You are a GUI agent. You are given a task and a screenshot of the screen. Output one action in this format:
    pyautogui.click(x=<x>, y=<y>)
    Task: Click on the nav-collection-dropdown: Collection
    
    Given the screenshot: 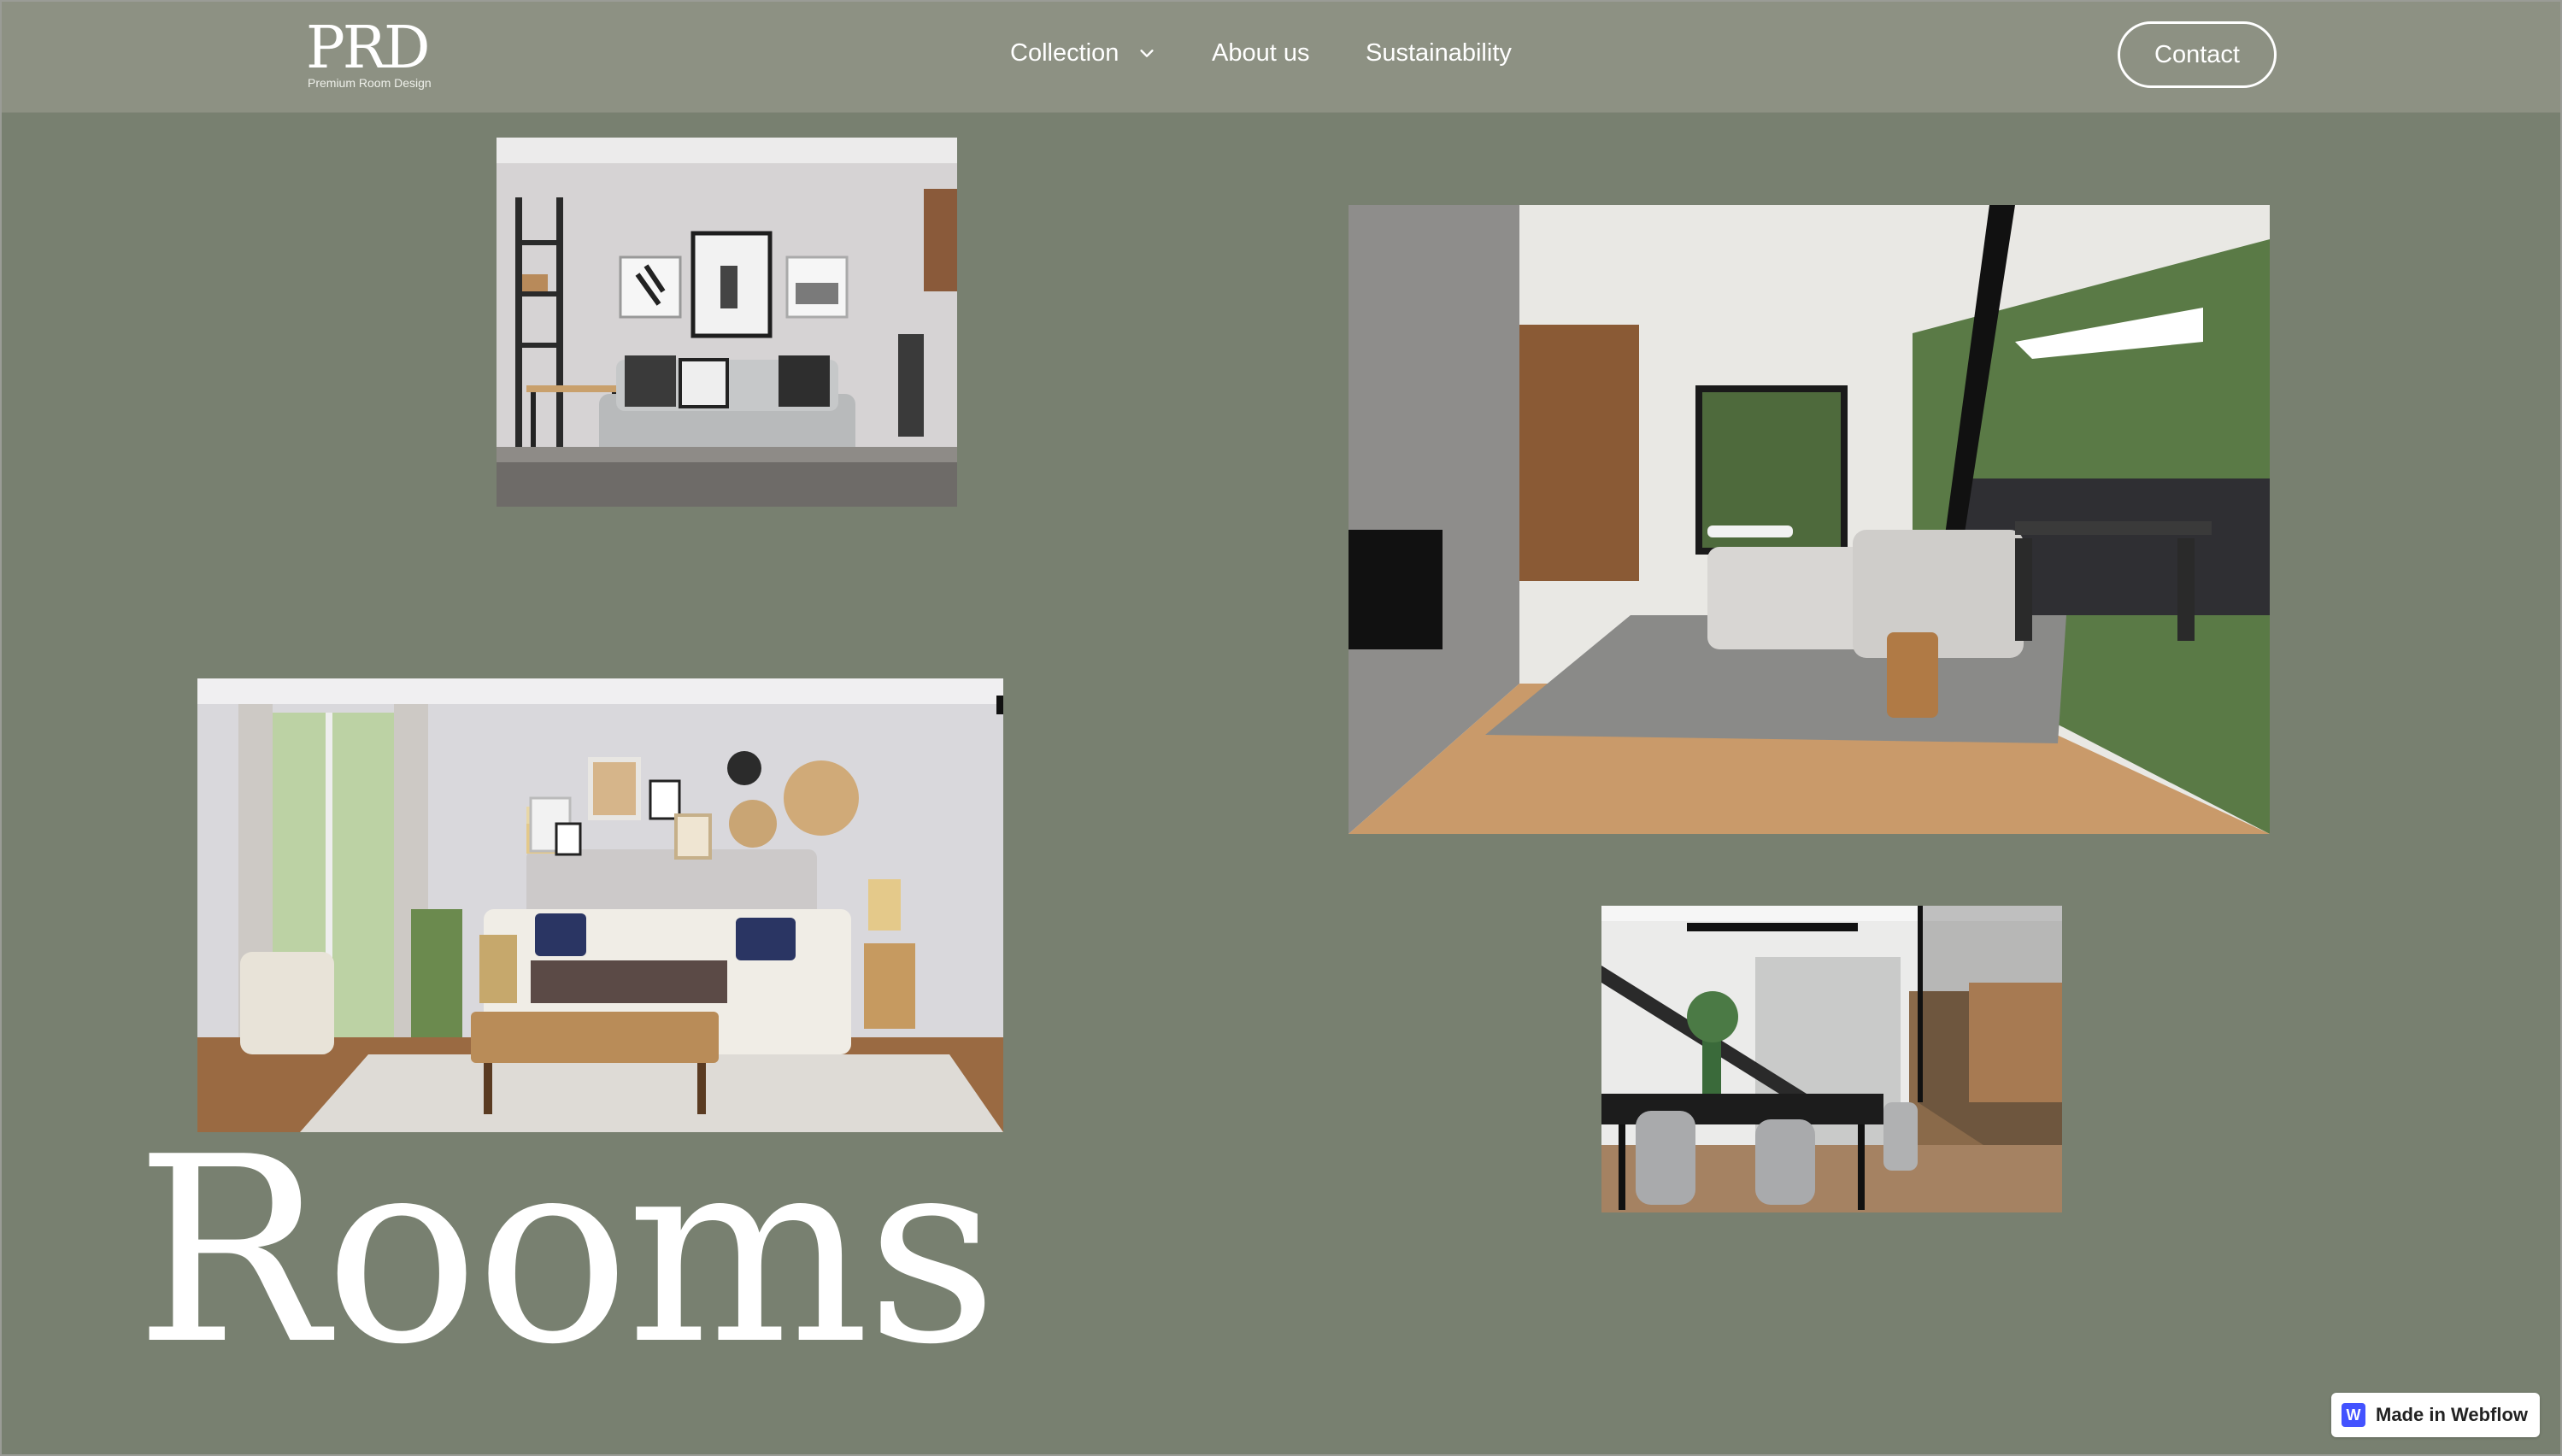 What is the action you would take?
    pyautogui.click(x=1083, y=53)
    